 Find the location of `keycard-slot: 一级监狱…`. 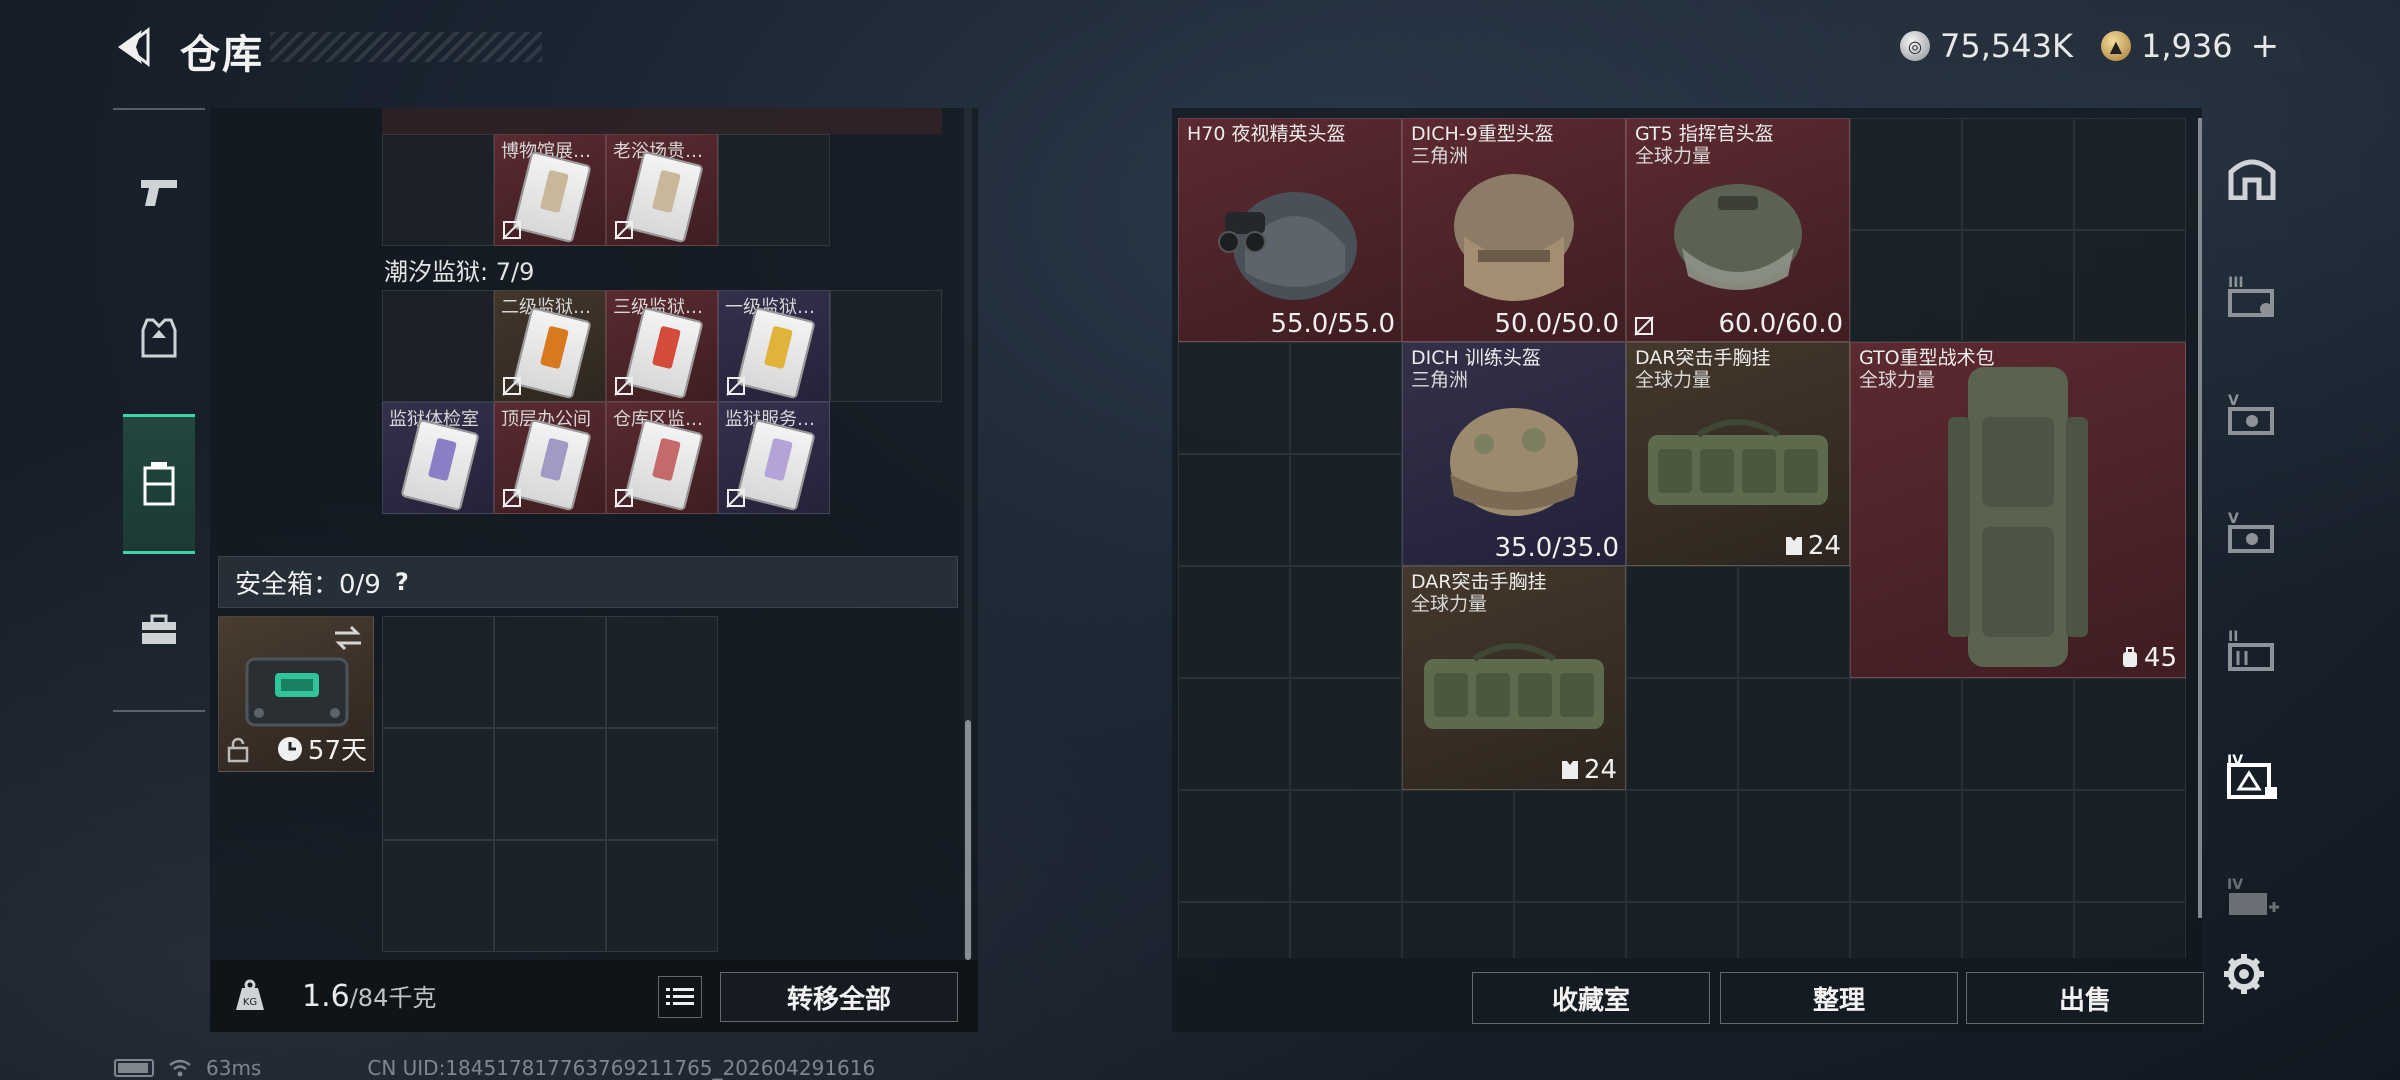

keycard-slot: 一级监狱… is located at coordinates (774, 346).